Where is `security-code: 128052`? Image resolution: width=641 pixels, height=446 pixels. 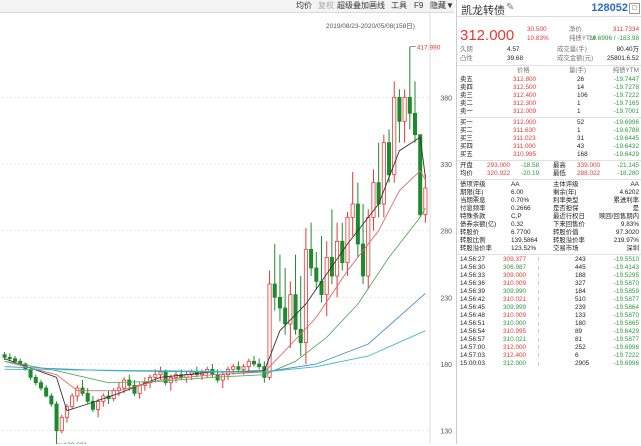 security-code: 128052 is located at coordinates (609, 8).